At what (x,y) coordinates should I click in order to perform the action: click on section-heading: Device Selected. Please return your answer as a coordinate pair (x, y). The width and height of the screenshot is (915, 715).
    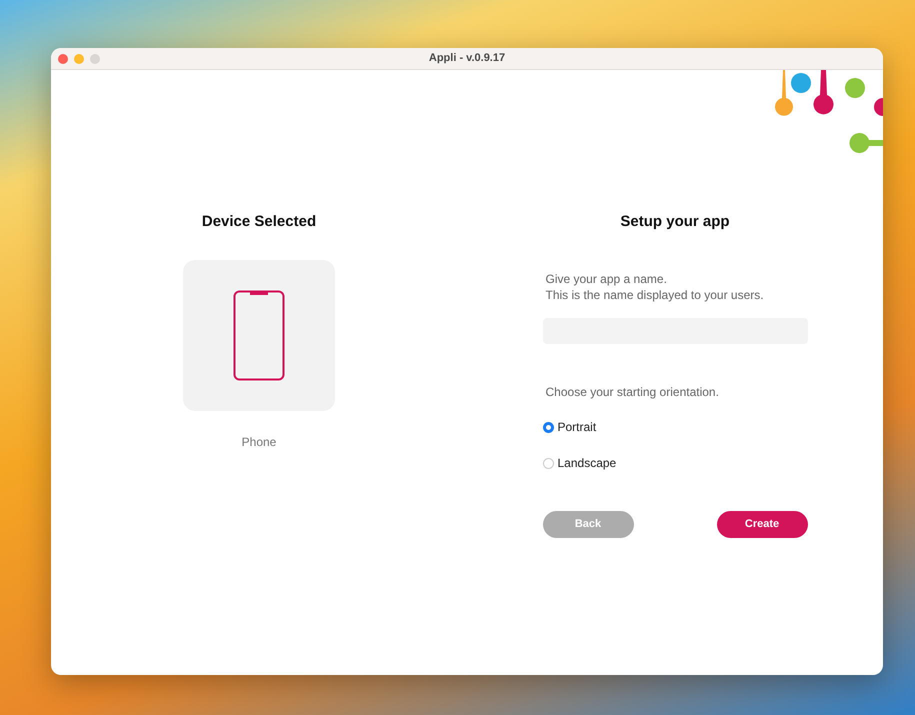
    Looking at the image, I should click on (259, 222).